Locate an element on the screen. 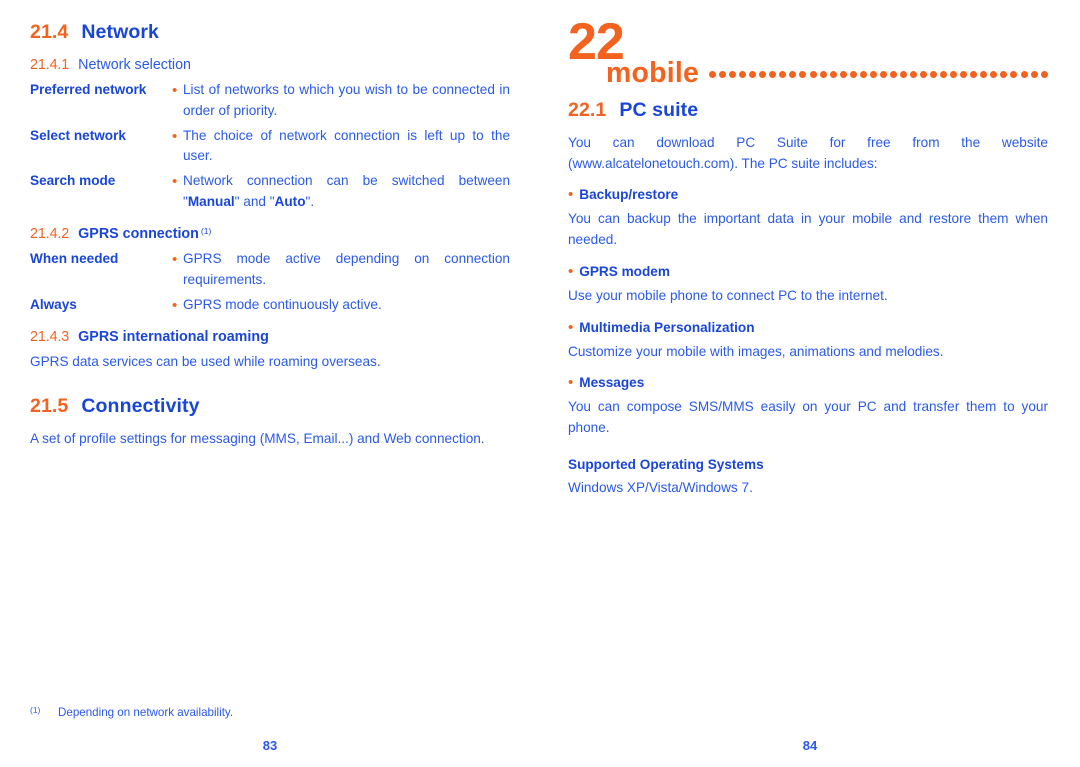  footnote-text: Depending on network availability. is located at coordinates (146, 712).